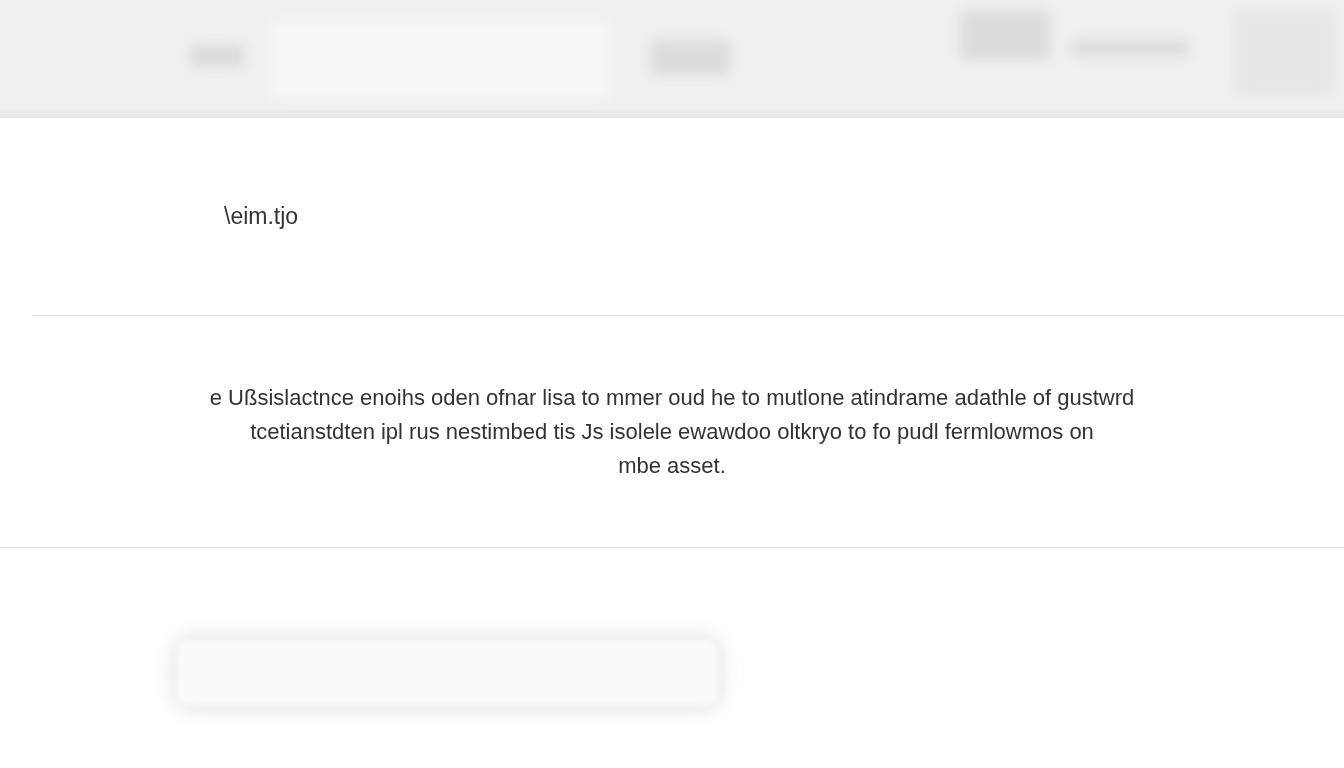  I want to click on message-text: e Ußsislactnce enoihs oden ofnar lisa to mmer oud he to mutlone atindrame adathle of gustwrd, so click(672, 397).